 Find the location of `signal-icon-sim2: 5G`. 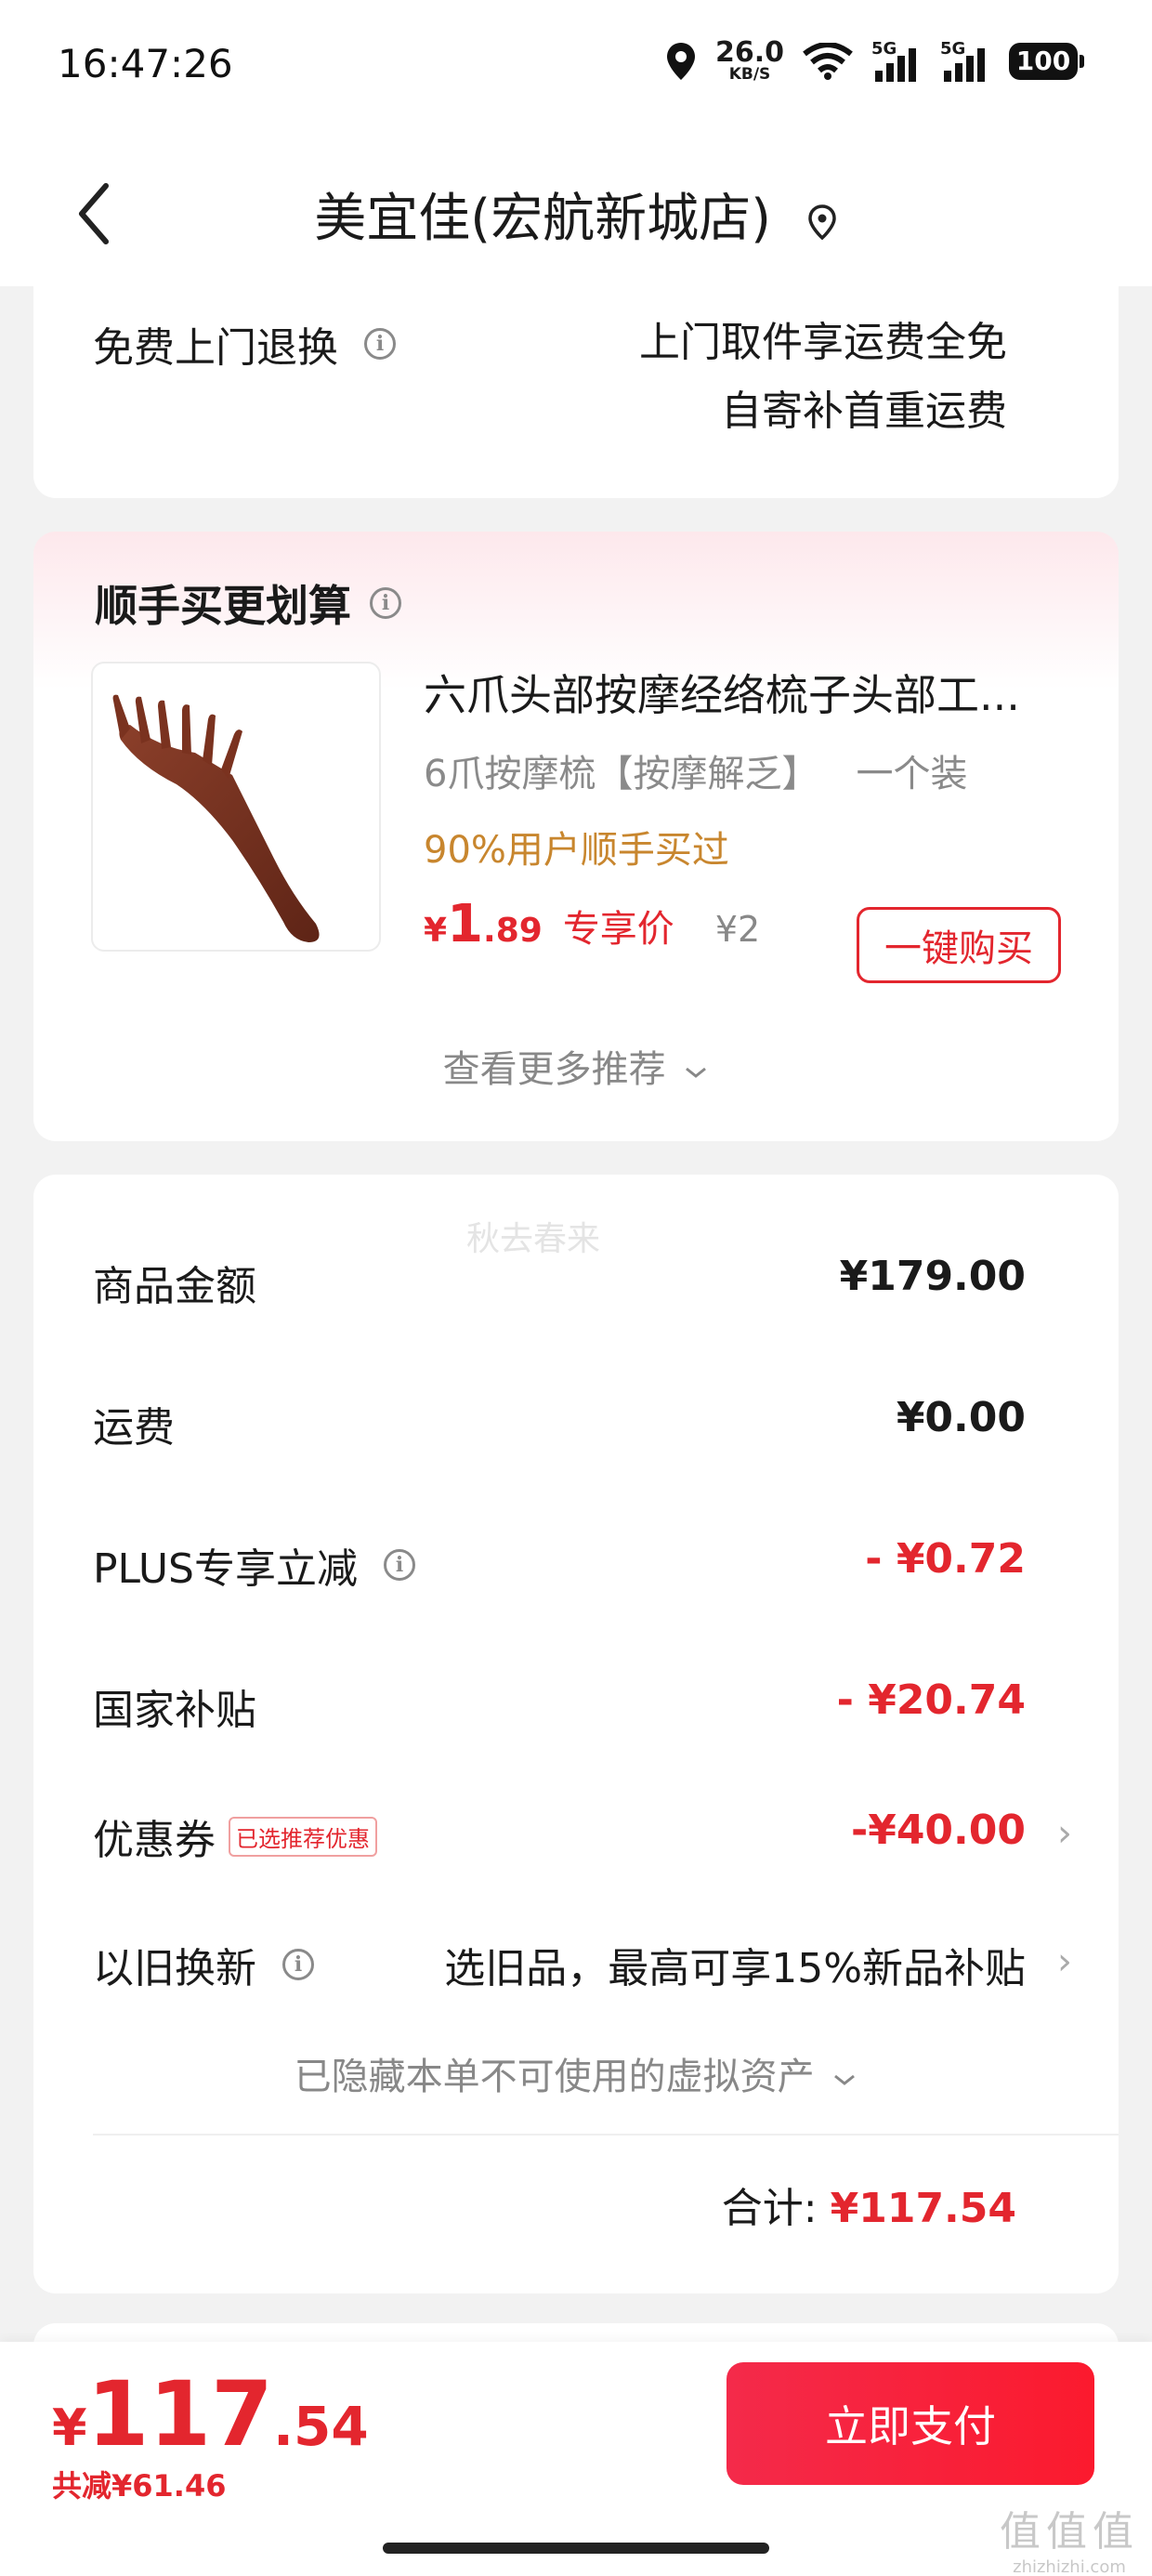

signal-icon-sim2: 5G is located at coordinates (965, 60).